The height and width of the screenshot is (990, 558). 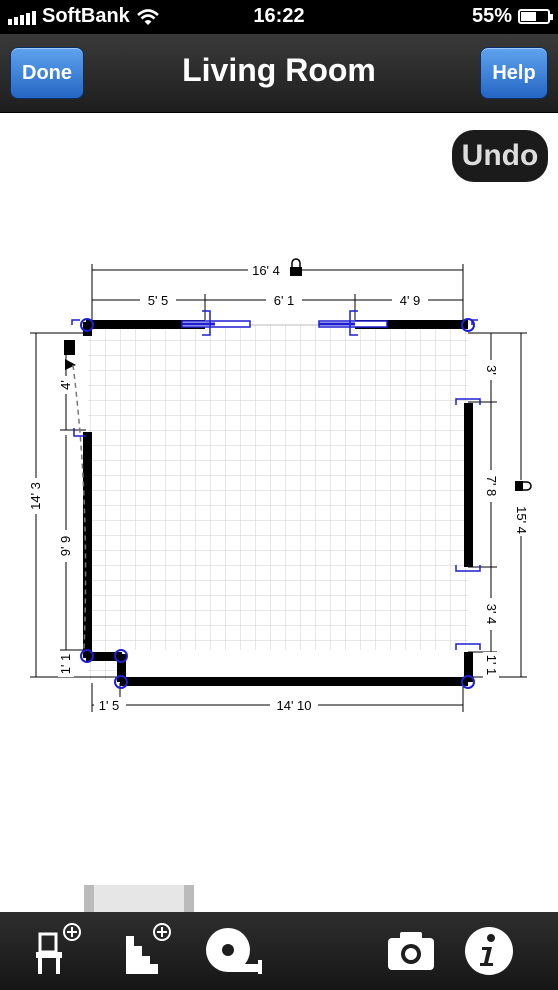 What do you see at coordinates (491, 665) in the screenshot?
I see `dimension-right-bottom: 1' 1` at bounding box center [491, 665].